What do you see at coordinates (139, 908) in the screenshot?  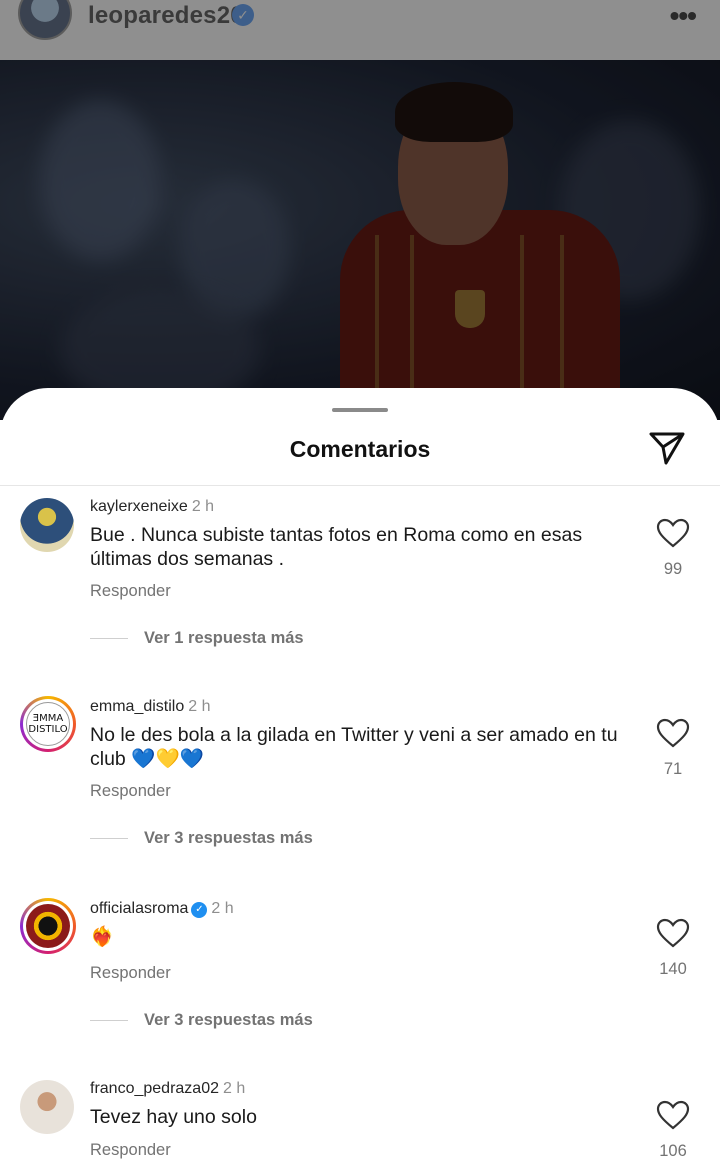 I see `comment-username: officialasroma` at bounding box center [139, 908].